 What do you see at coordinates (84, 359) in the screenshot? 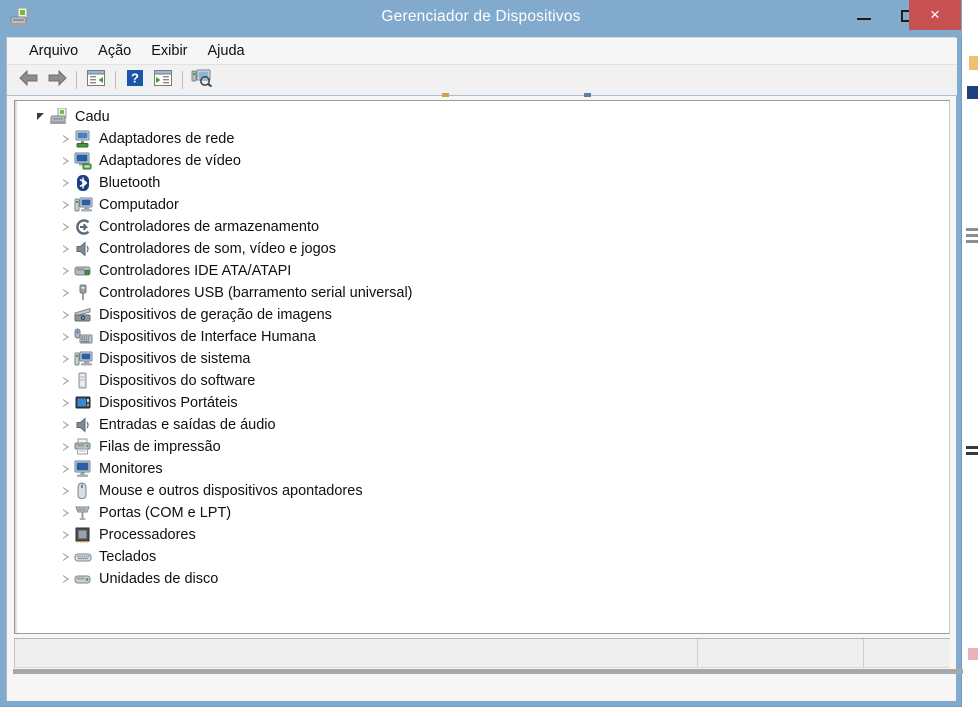
I see `system-device-icon` at bounding box center [84, 359].